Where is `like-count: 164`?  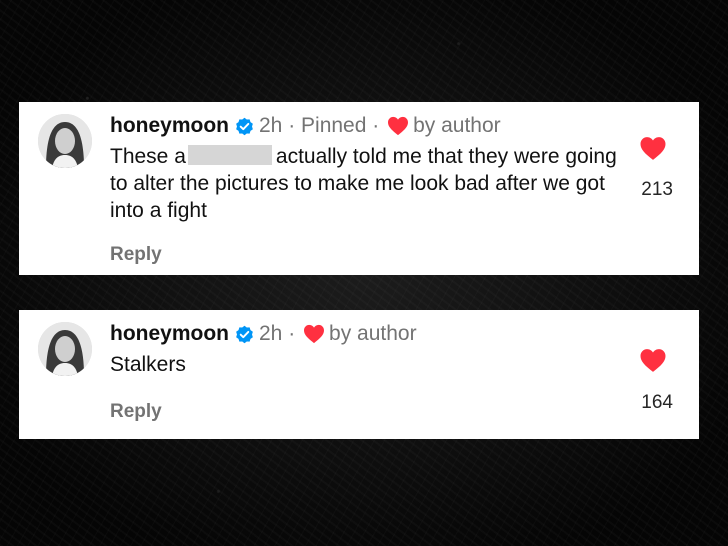
like-count: 164 is located at coordinates (657, 402).